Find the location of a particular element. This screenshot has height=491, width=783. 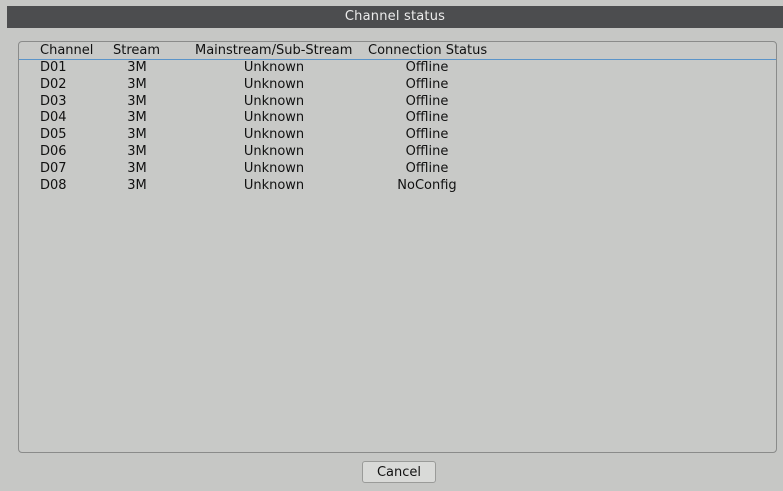

column-header-channel: Channel is located at coordinates (67, 50).